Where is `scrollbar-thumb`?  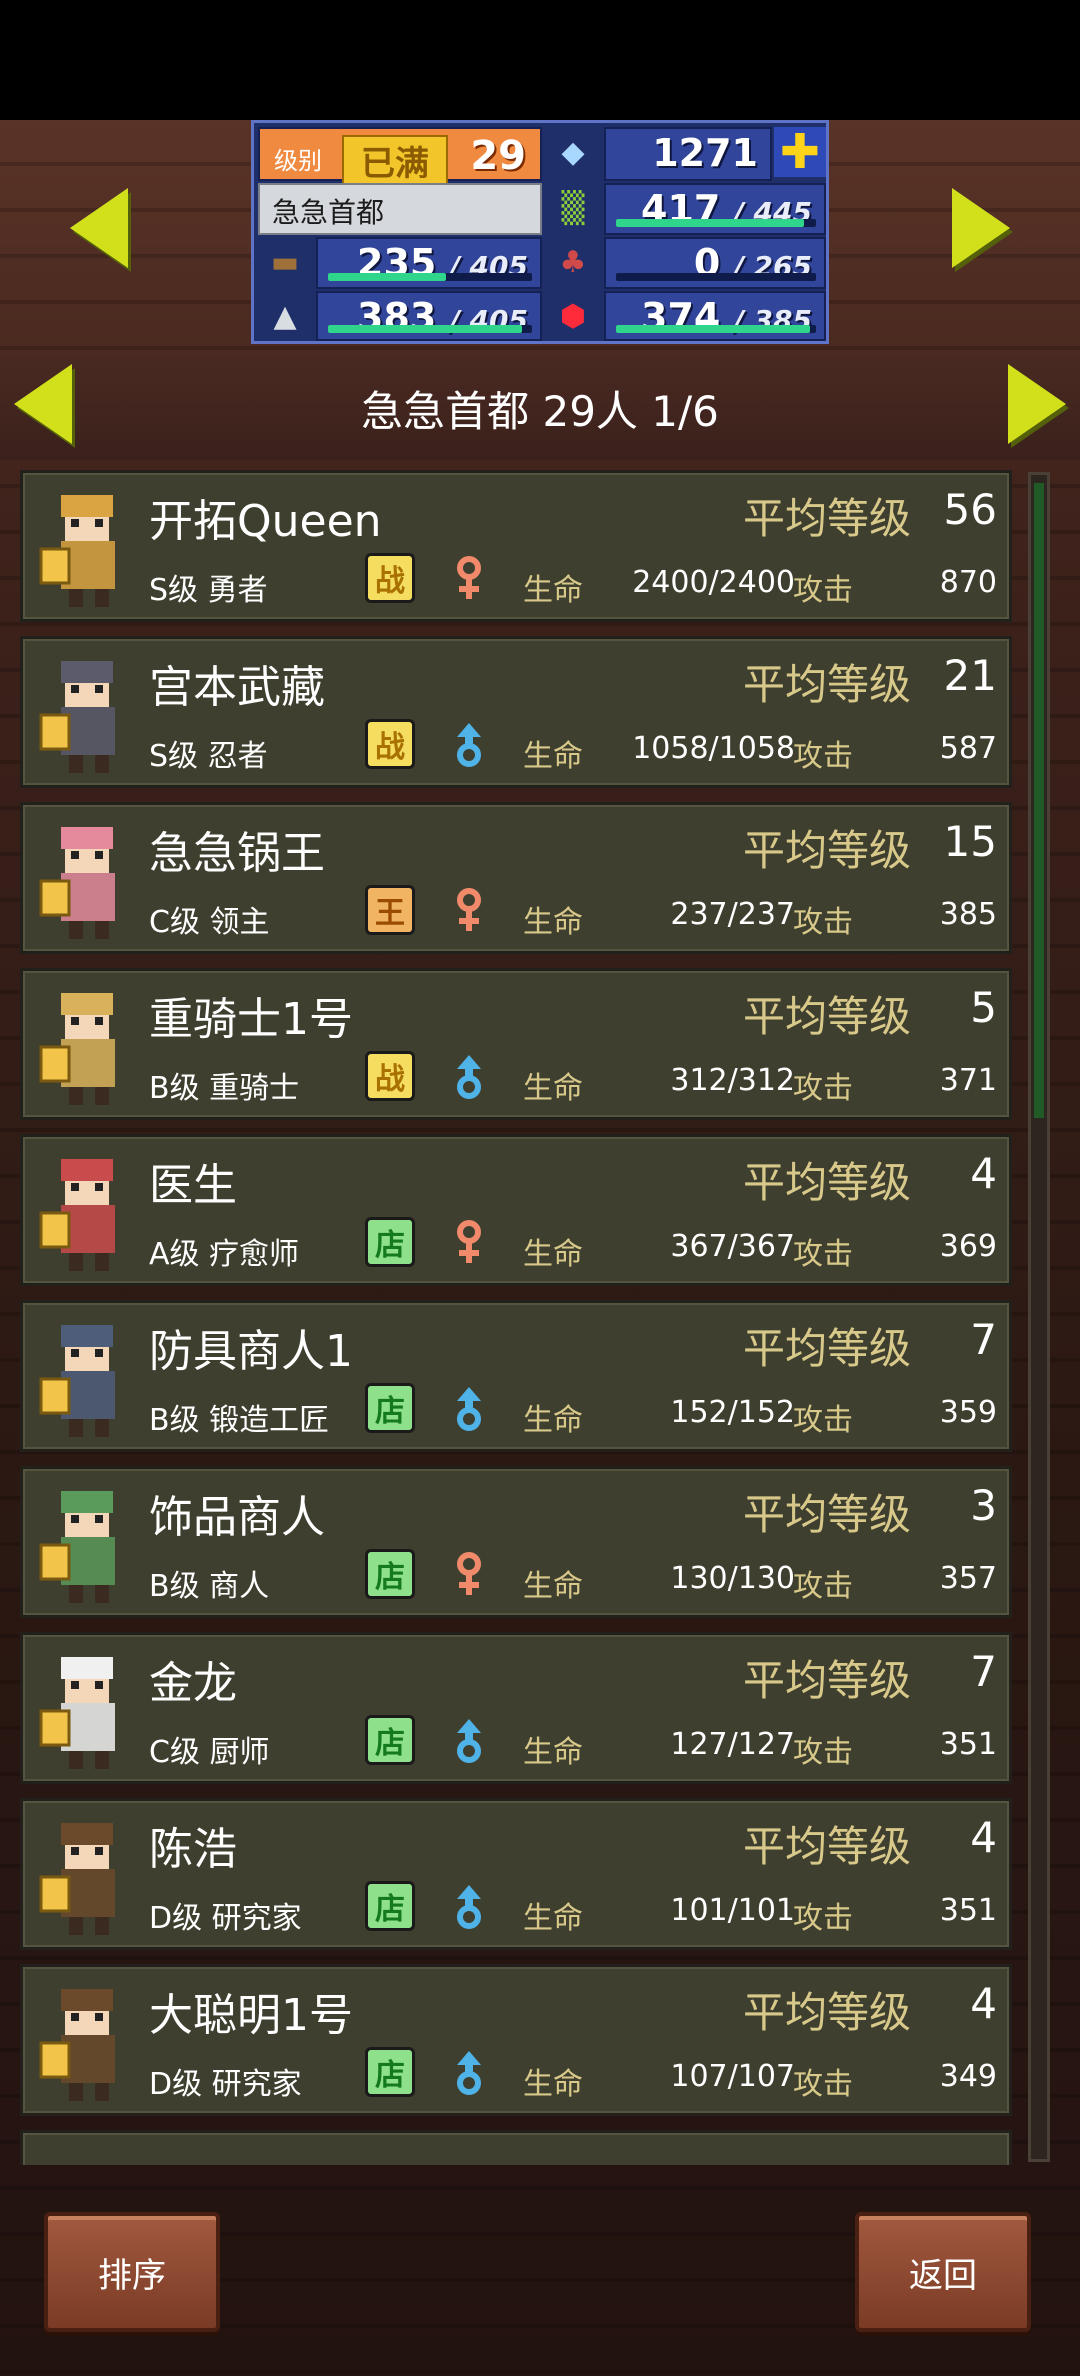 scrollbar-thumb is located at coordinates (1039, 800).